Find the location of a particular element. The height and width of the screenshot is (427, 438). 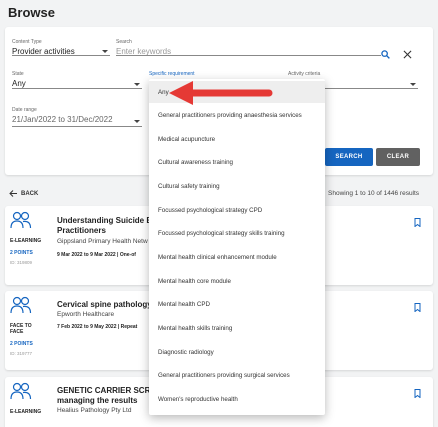

activity-type: FACE TO FACE is located at coordinates (21, 329).